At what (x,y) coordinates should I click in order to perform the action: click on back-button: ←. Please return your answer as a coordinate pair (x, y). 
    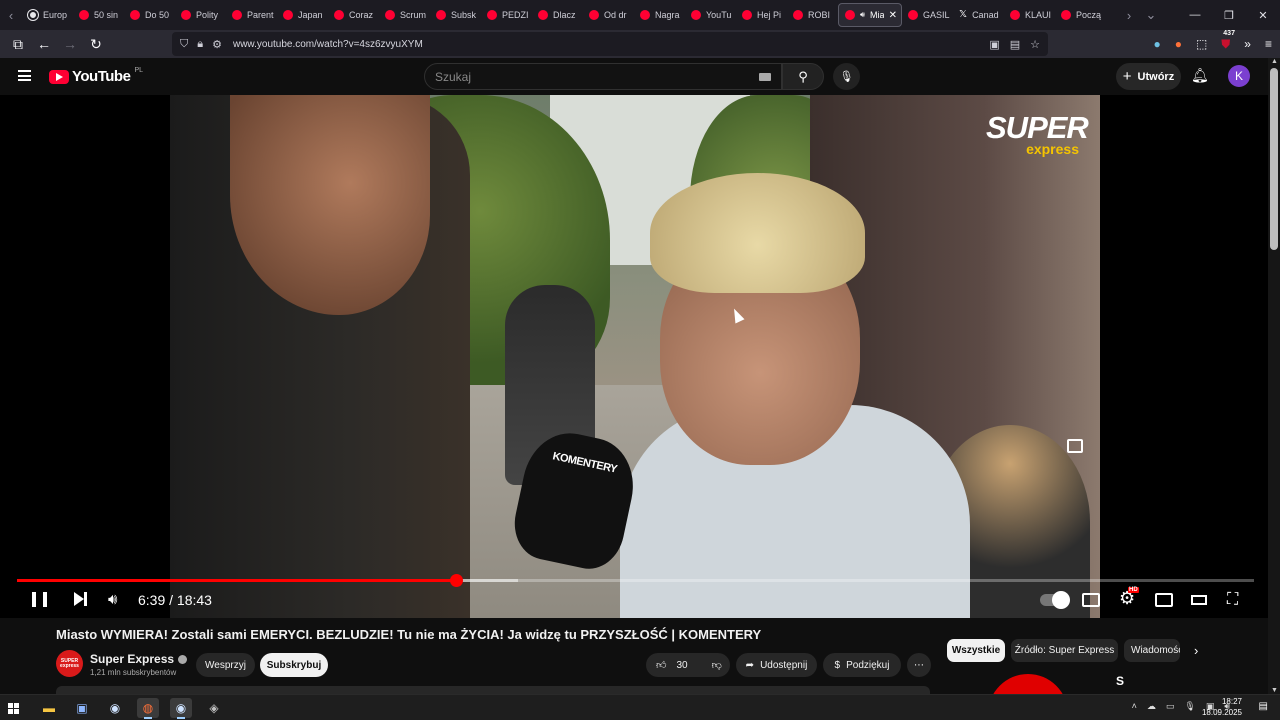
    Looking at the image, I should click on (44, 44).